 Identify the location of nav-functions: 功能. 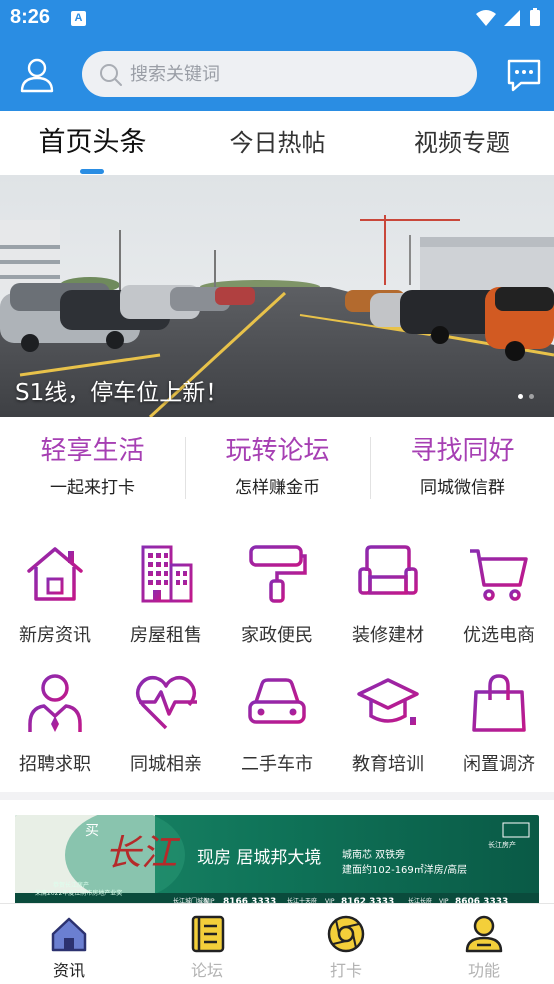
(484, 944).